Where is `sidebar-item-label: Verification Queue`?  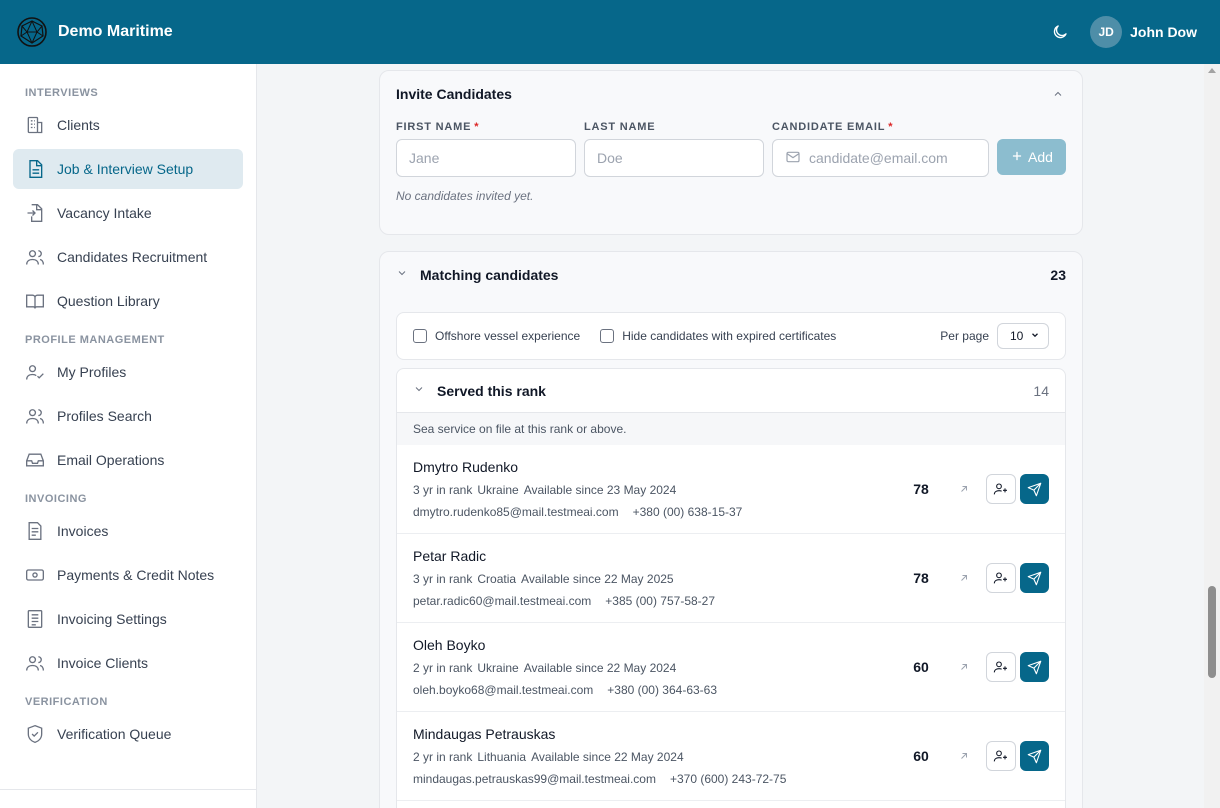
sidebar-item-label: Verification Queue is located at coordinates (114, 734).